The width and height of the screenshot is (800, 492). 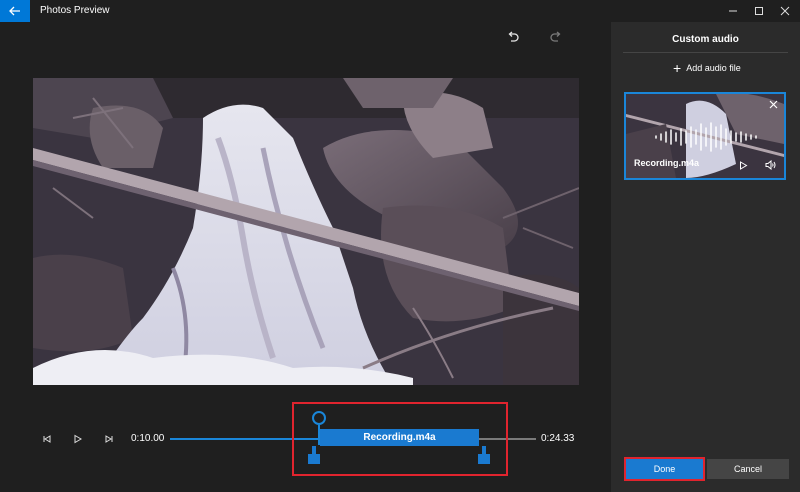 I want to click on step-back-button, so click(x=47, y=439).